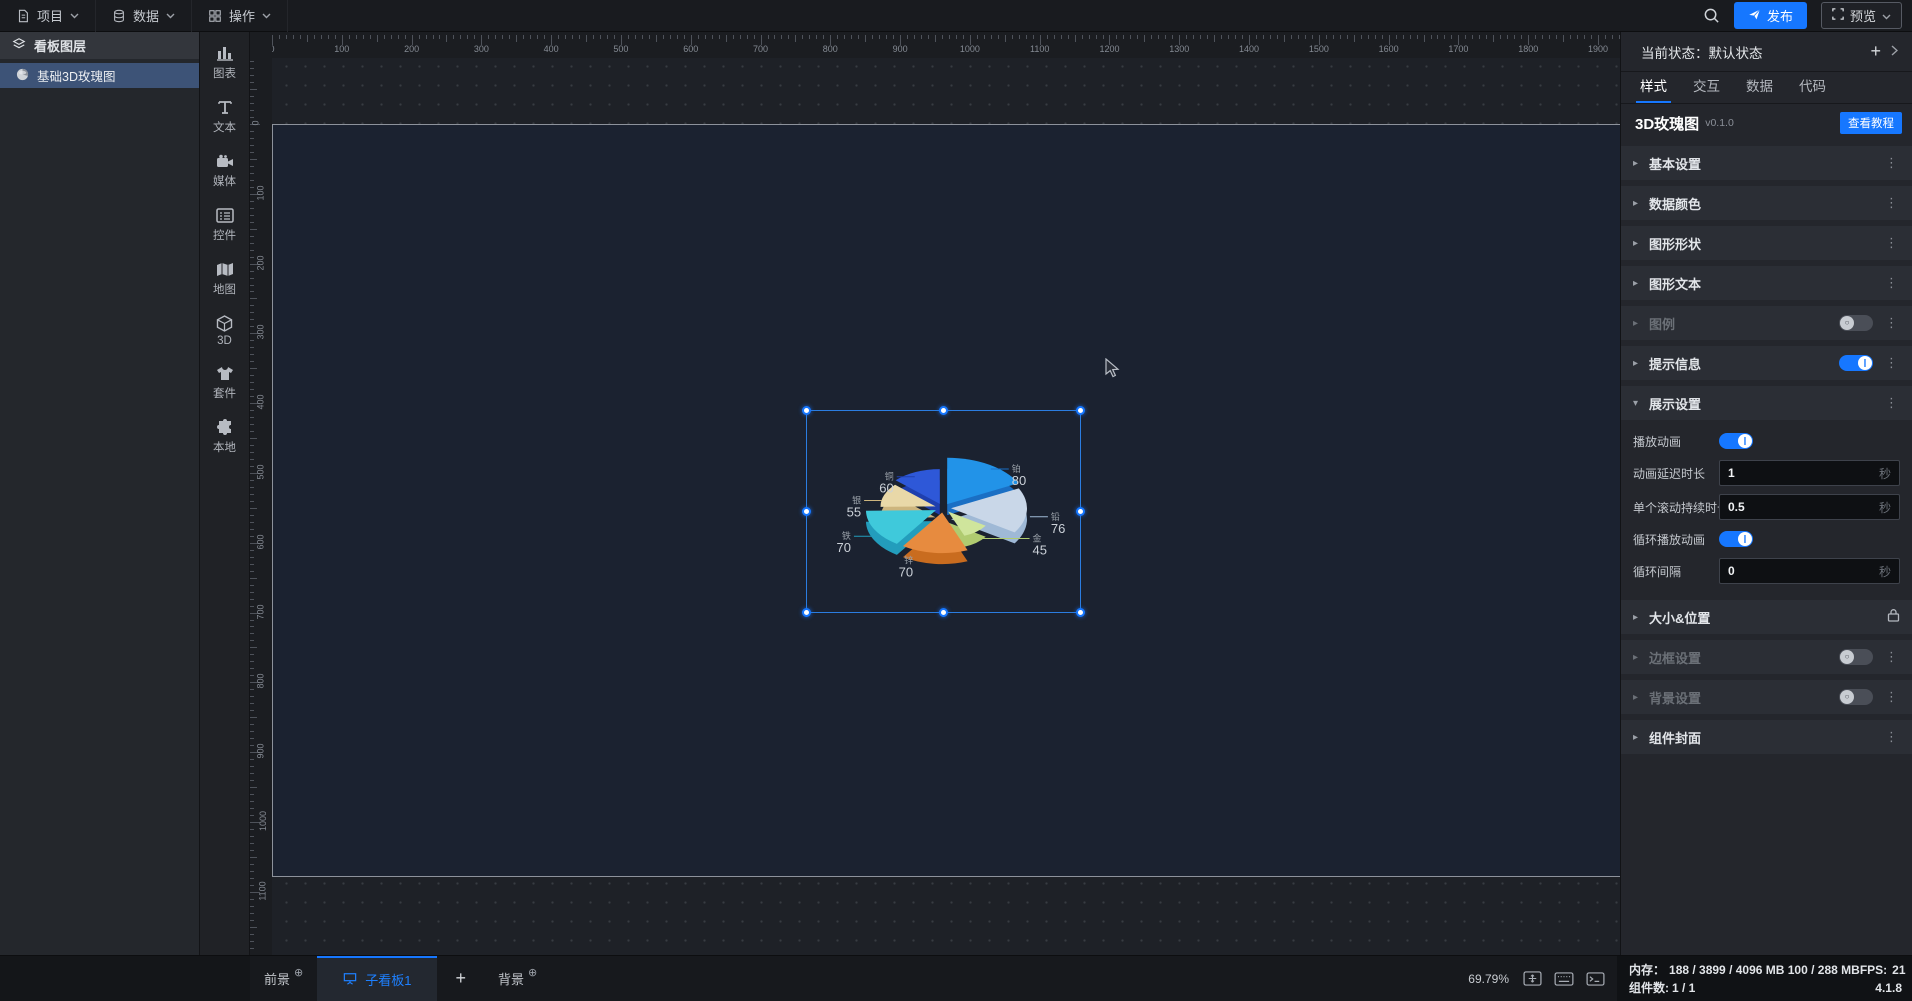 The height and width of the screenshot is (1001, 1912). I want to click on toolbar-item-local: 本地, so click(225, 436).